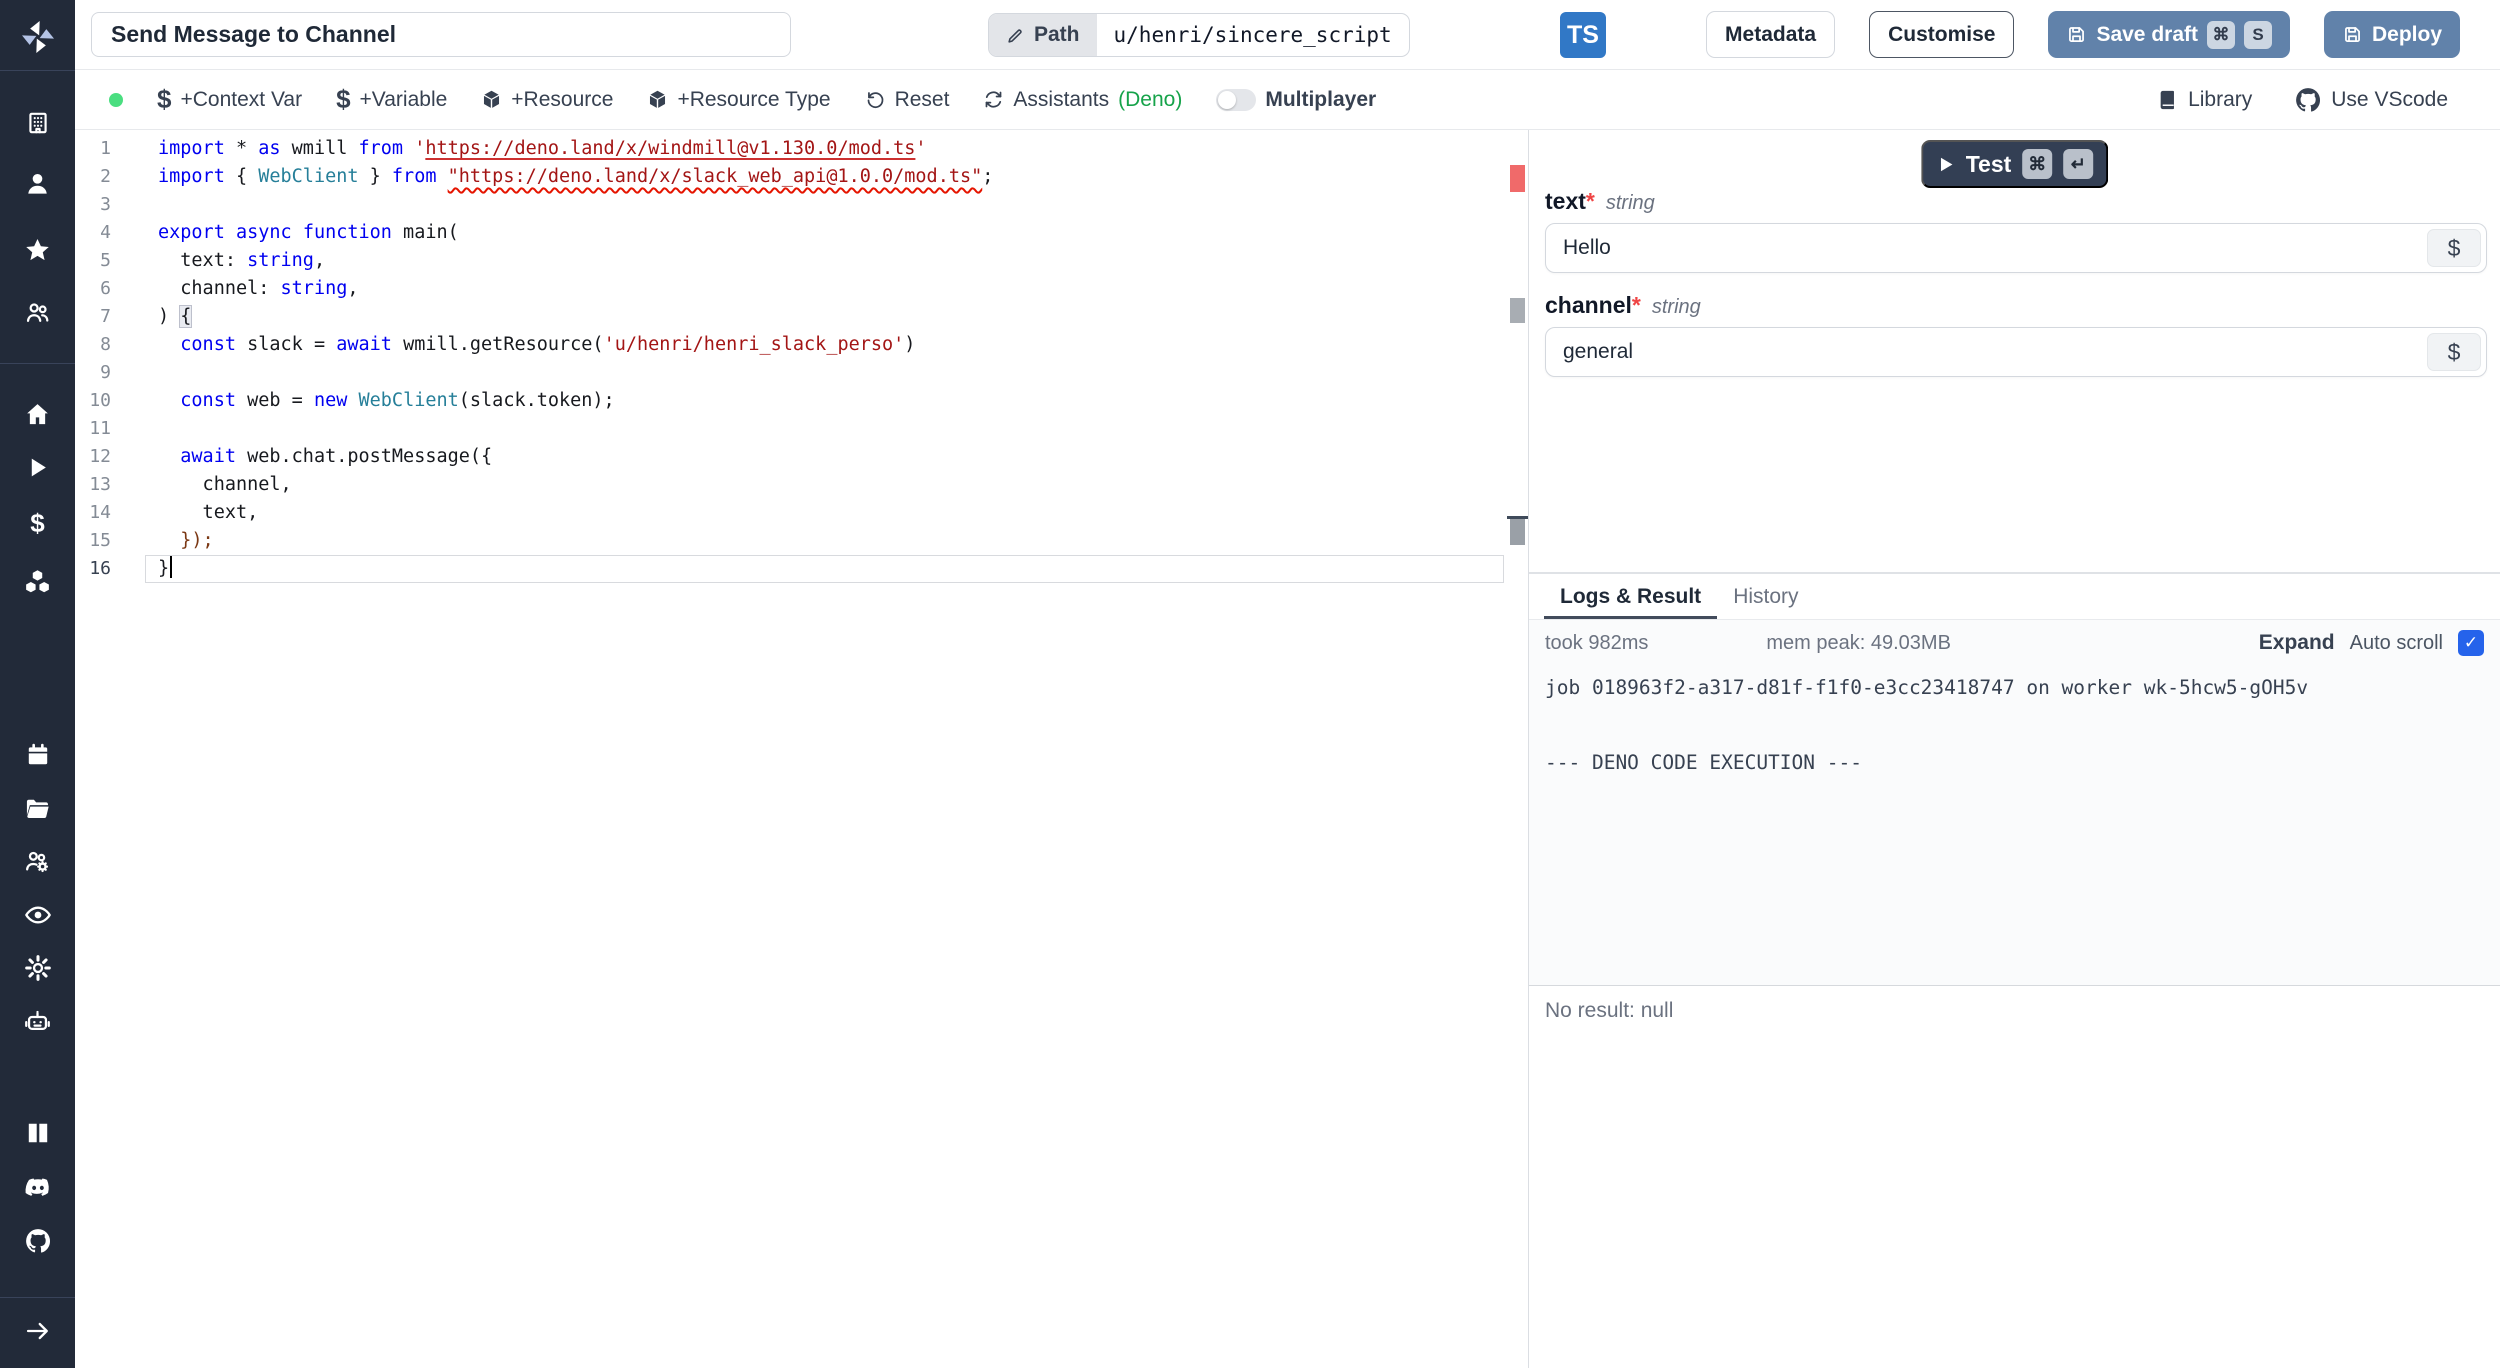 Image resolution: width=2500 pixels, height=1368 pixels. I want to click on sidebar-star-icon, so click(37, 250).